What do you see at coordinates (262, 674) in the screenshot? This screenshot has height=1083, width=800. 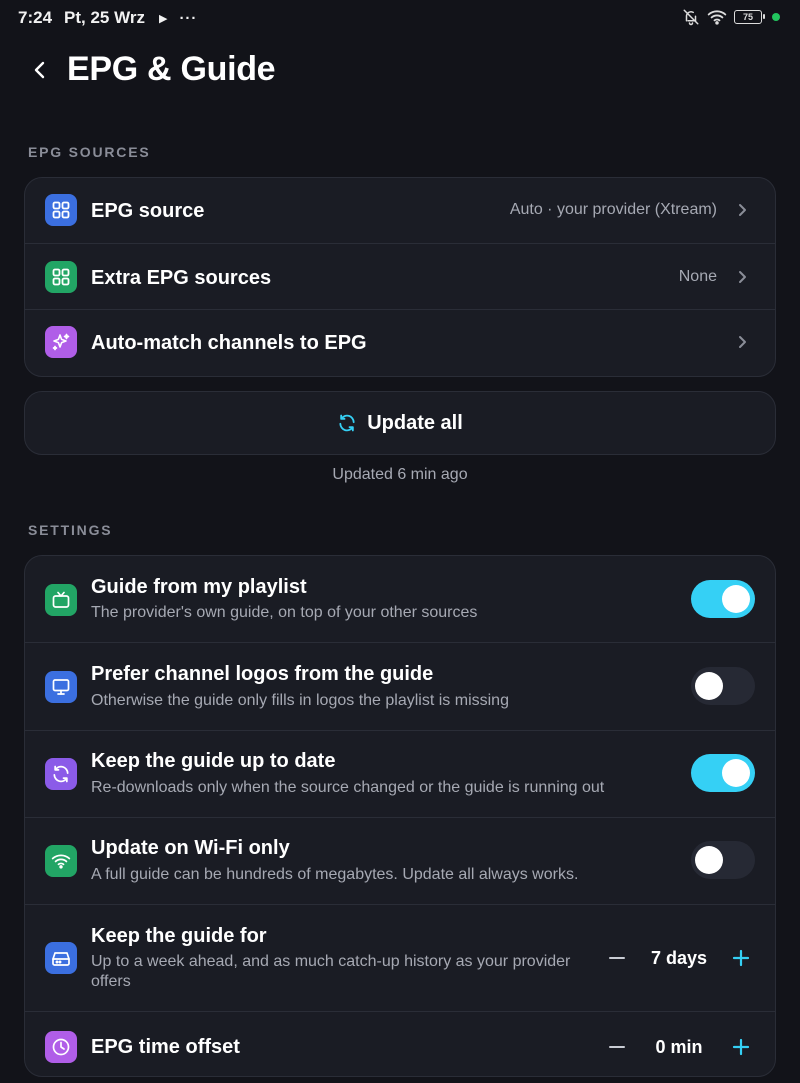 I see `row-title: Prefer channel logos from the guide` at bounding box center [262, 674].